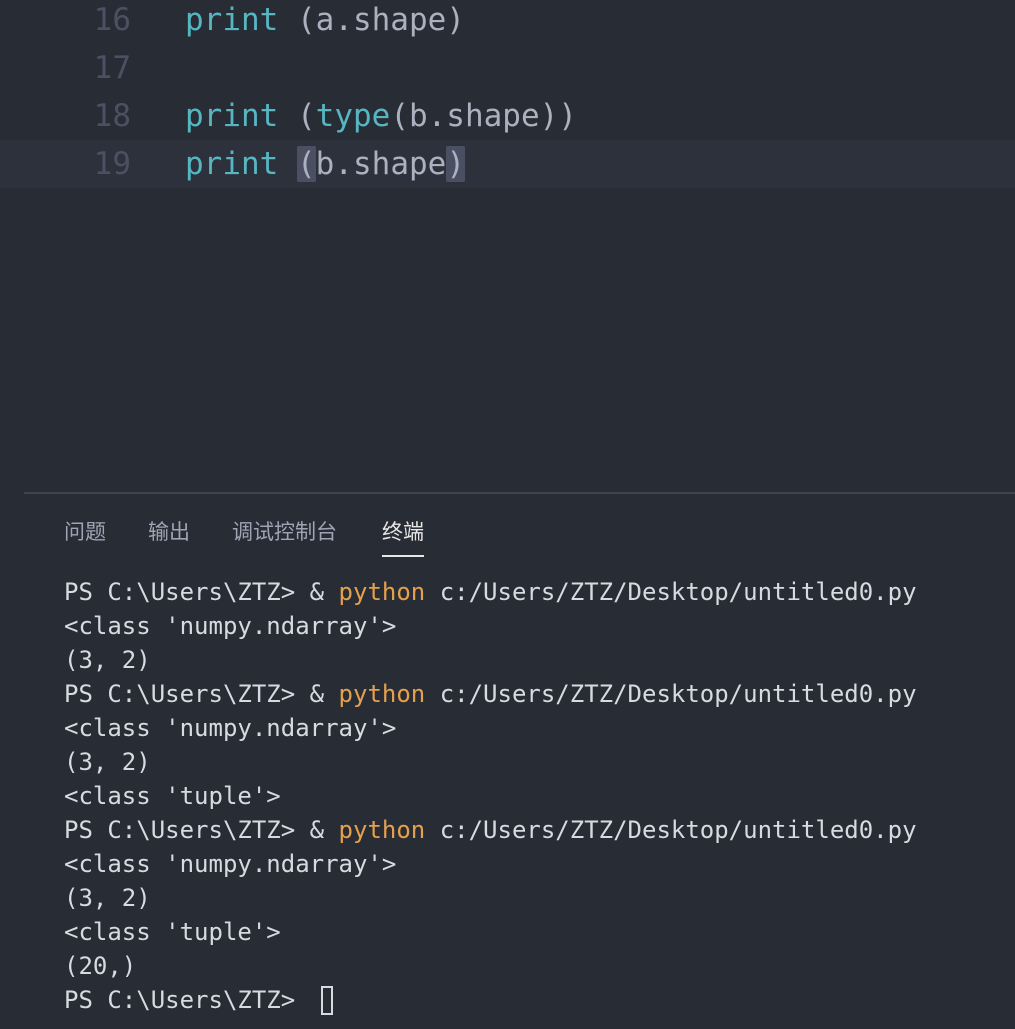 This screenshot has height=1029, width=1015. Describe the element at coordinates (519, 493) in the screenshot. I see `panel-divider` at that location.